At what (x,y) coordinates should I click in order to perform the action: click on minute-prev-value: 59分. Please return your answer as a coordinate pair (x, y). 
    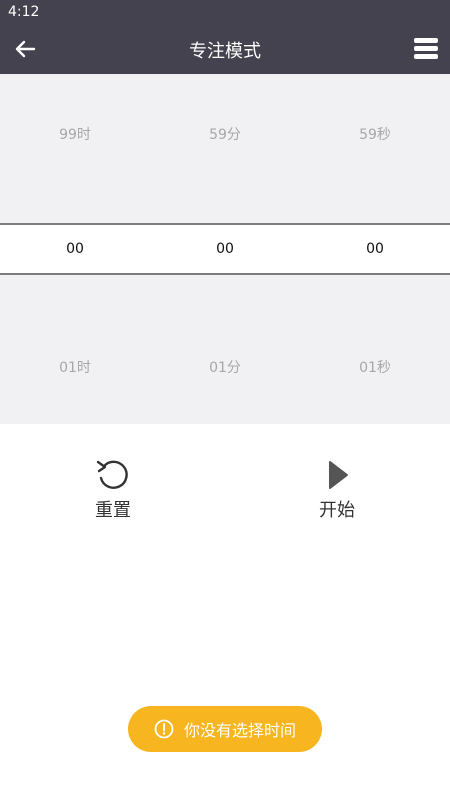
    Looking at the image, I should click on (225, 135).